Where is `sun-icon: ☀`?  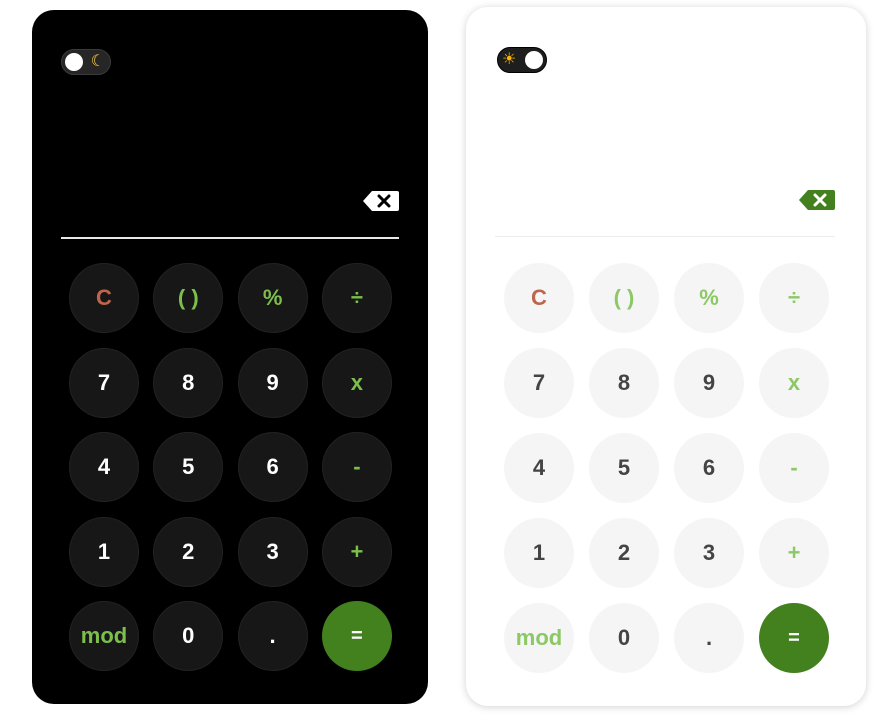 sun-icon: ☀ is located at coordinates (509, 59).